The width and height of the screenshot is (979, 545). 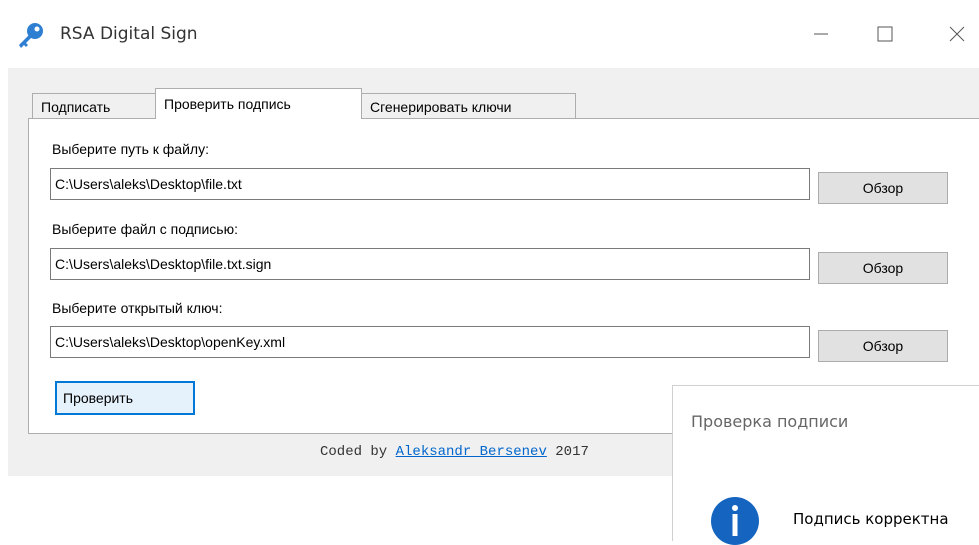 What do you see at coordinates (735, 521) in the screenshot?
I see `info-icon` at bounding box center [735, 521].